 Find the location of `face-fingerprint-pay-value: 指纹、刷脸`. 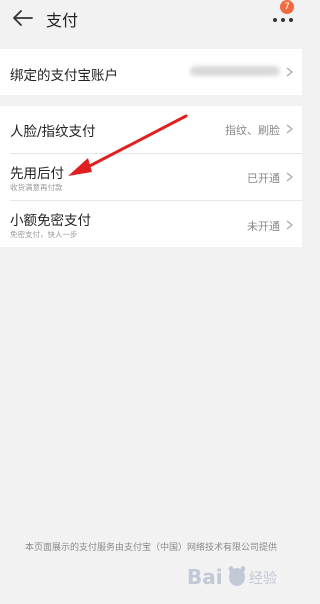

face-fingerprint-pay-value: 指纹、刷脸 is located at coordinates (252, 130).